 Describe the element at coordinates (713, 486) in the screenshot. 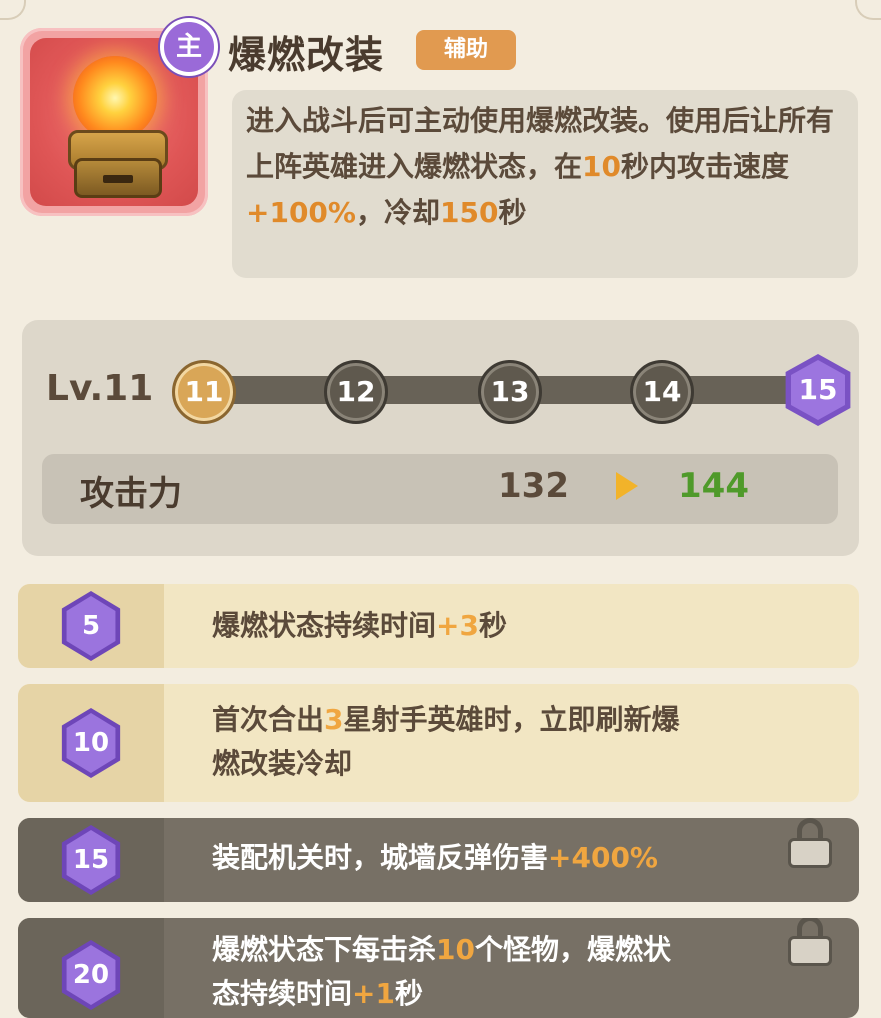

I see `stat-next-value: 144` at that location.